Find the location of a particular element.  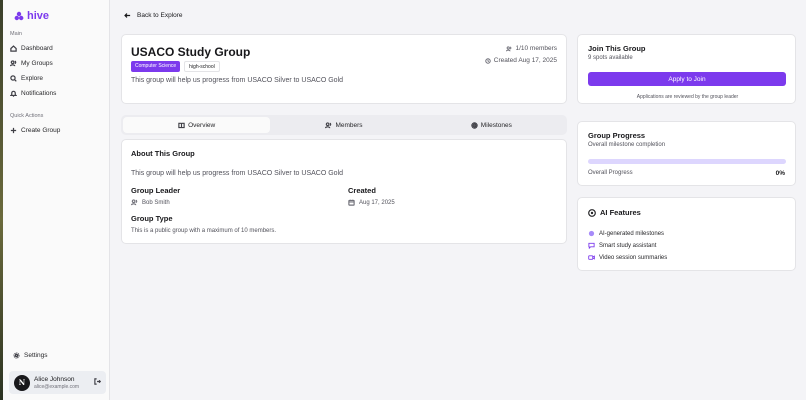

tab-members: Members is located at coordinates (343, 125).